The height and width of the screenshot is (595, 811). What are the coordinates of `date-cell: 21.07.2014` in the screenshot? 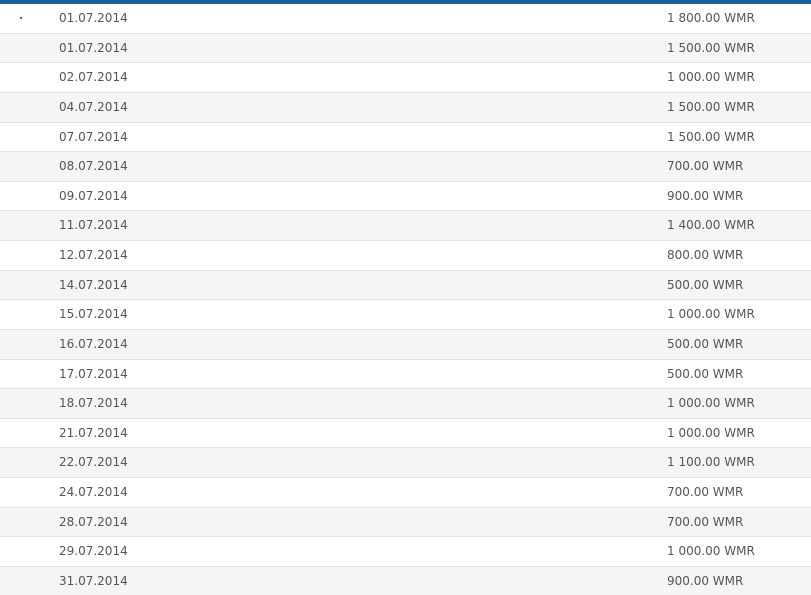 It's located at (93, 432).